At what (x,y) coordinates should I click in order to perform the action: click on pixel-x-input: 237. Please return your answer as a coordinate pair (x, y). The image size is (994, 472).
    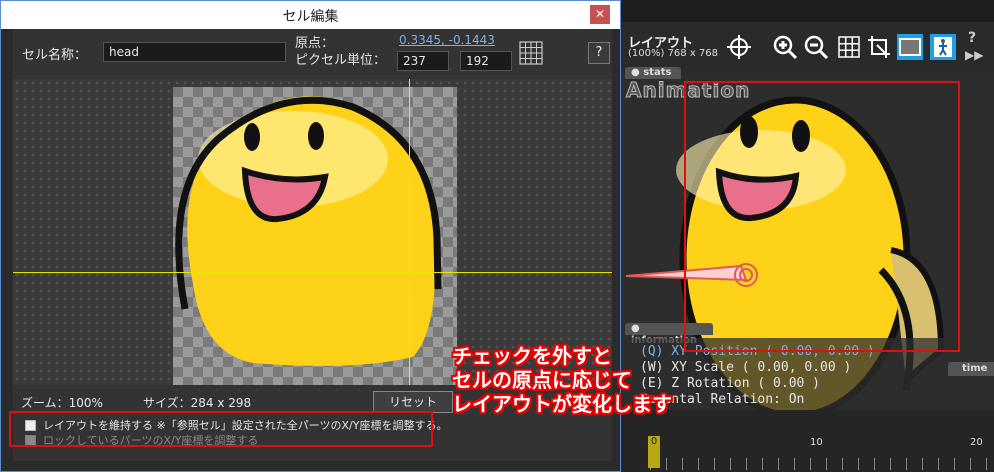
    Looking at the image, I should click on (423, 61).